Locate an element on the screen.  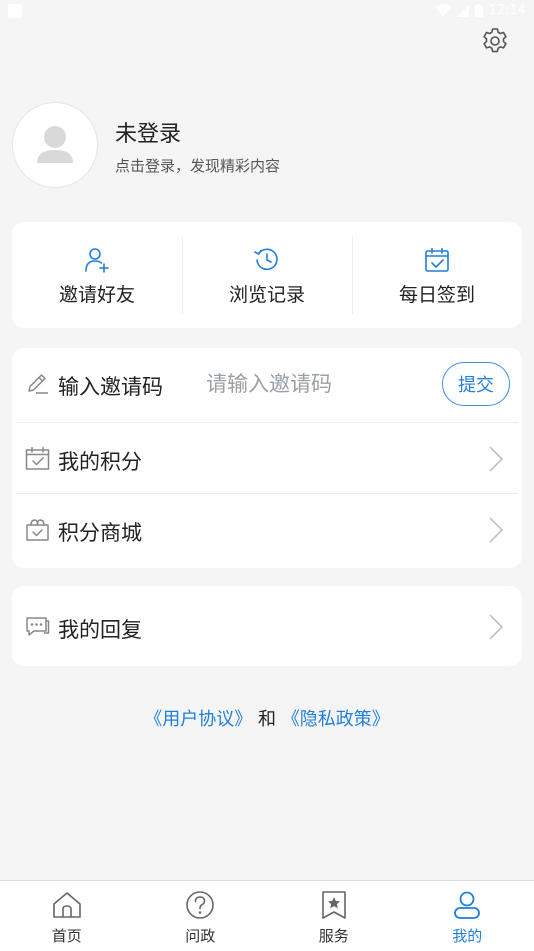
my-points-row: 我的积分 is located at coordinates (267, 458).